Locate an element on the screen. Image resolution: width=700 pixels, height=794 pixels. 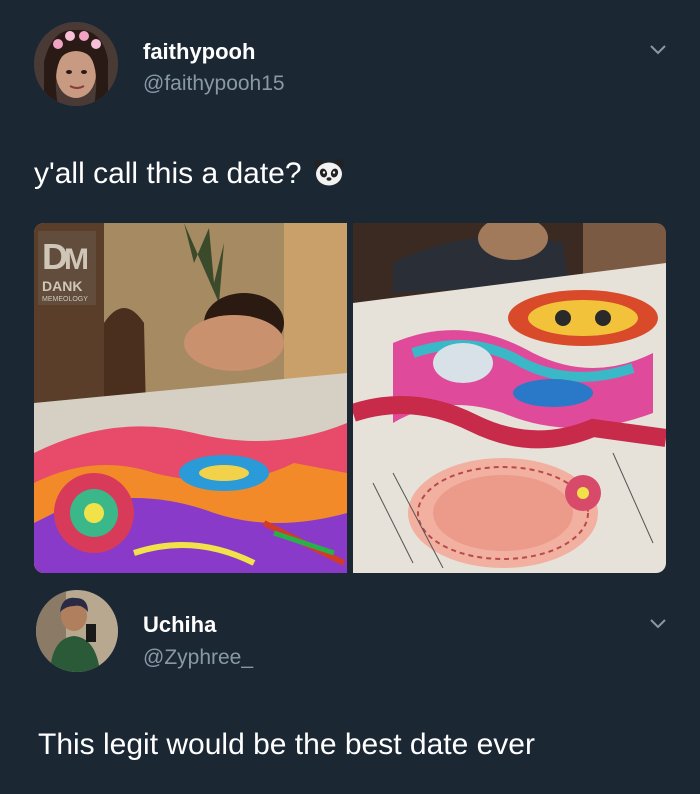
display-name: Uchiha is located at coordinates (179, 625).